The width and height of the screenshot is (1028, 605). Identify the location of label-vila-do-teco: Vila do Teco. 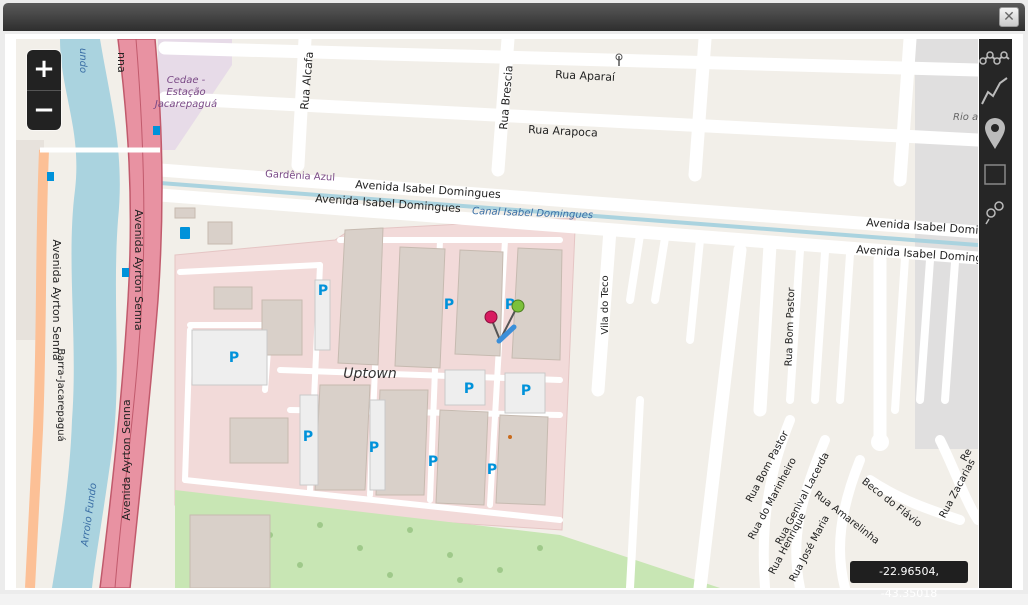
(605, 304).